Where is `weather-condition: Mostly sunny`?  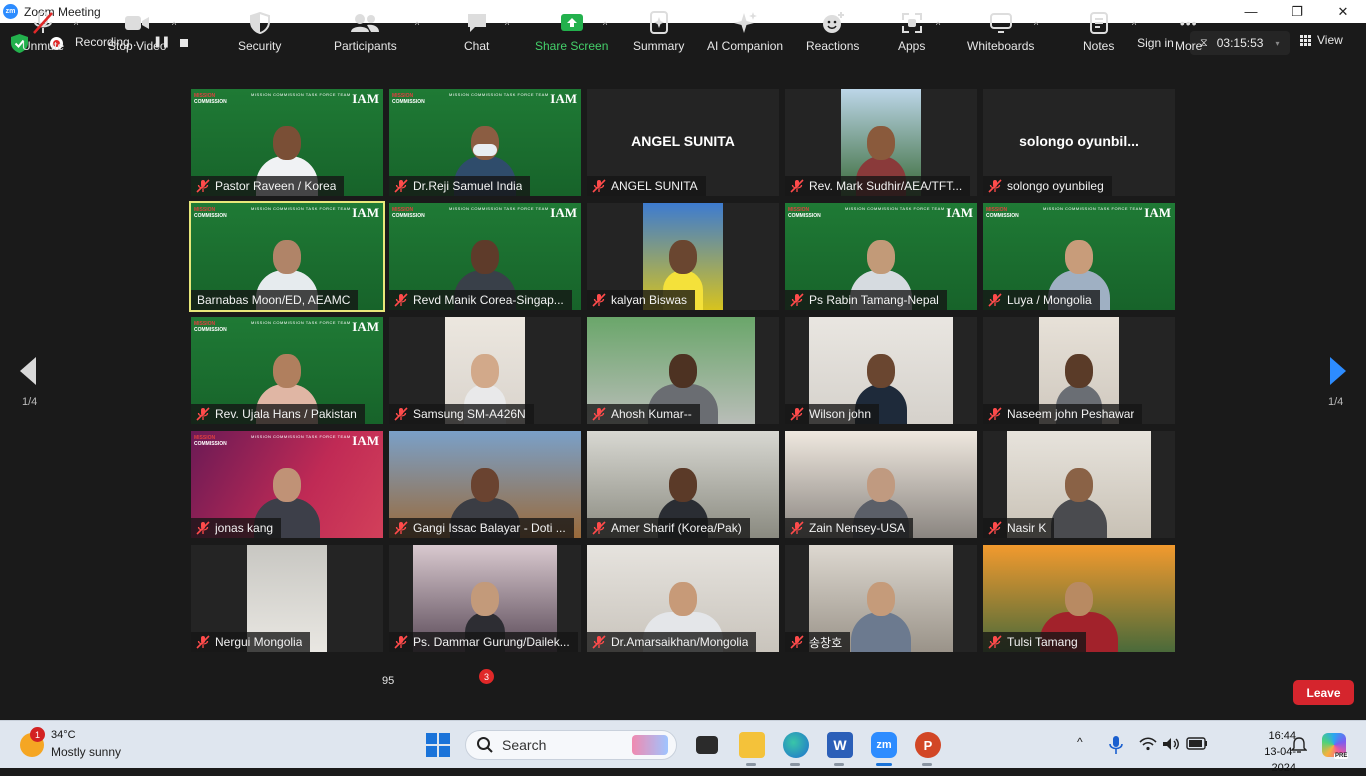
weather-condition: Mostly sunny is located at coordinates (86, 752).